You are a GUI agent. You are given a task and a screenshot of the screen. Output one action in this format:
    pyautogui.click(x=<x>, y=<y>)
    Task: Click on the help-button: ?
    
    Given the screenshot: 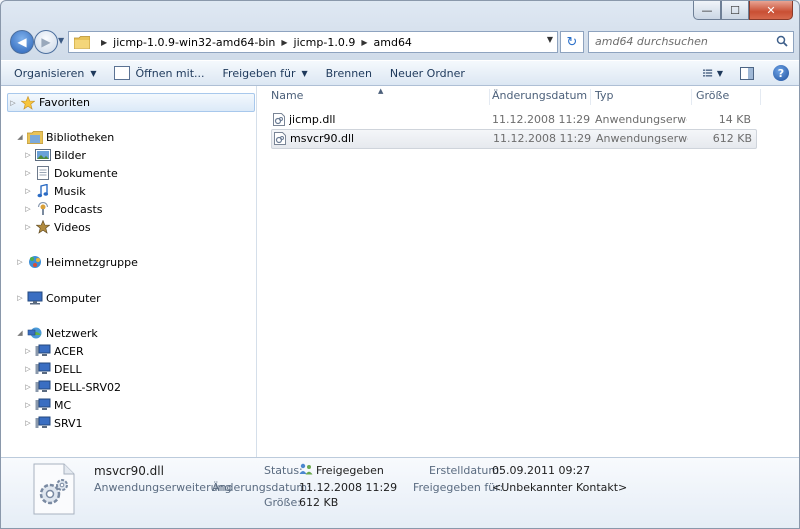 What is the action you would take?
    pyautogui.click(x=781, y=73)
    